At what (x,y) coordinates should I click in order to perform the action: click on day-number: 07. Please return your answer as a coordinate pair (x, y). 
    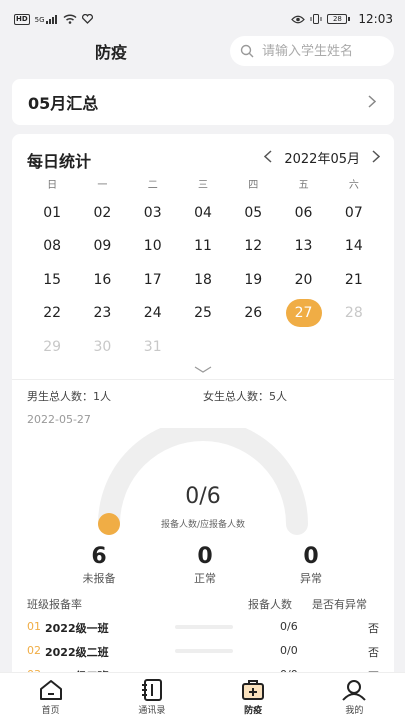
    Looking at the image, I should click on (353, 212).